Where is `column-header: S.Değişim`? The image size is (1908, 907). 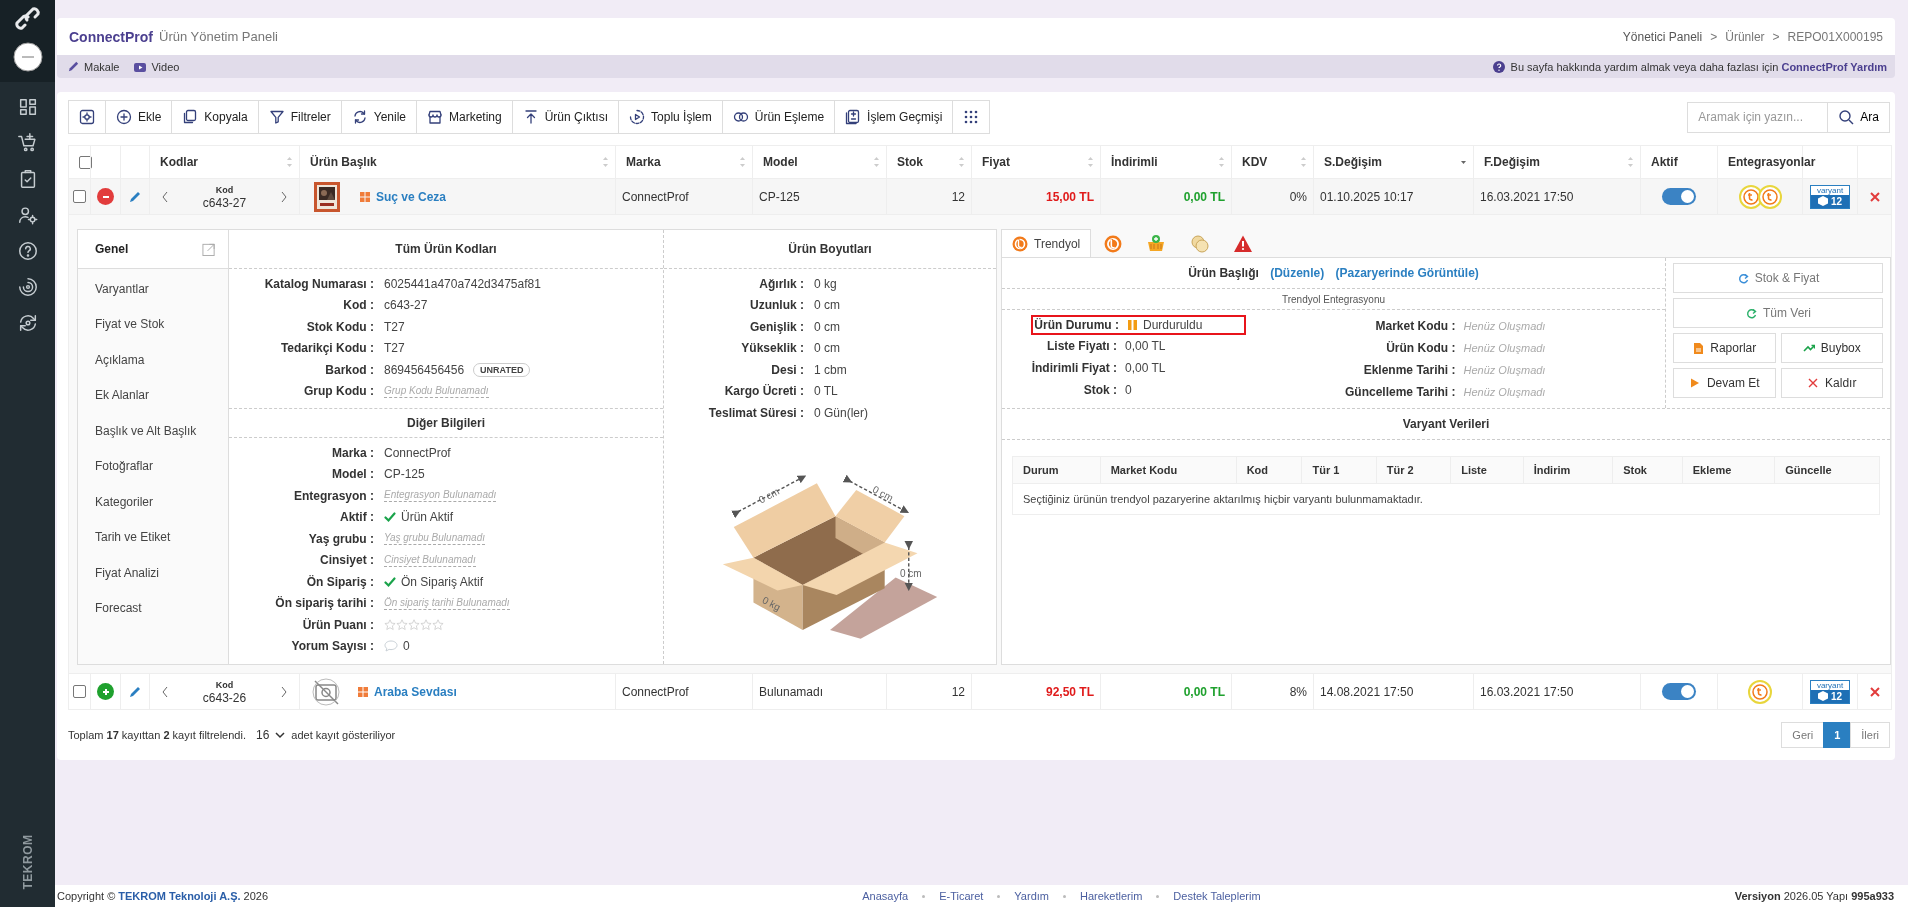
column-header: S.Değişim is located at coordinates (1353, 162).